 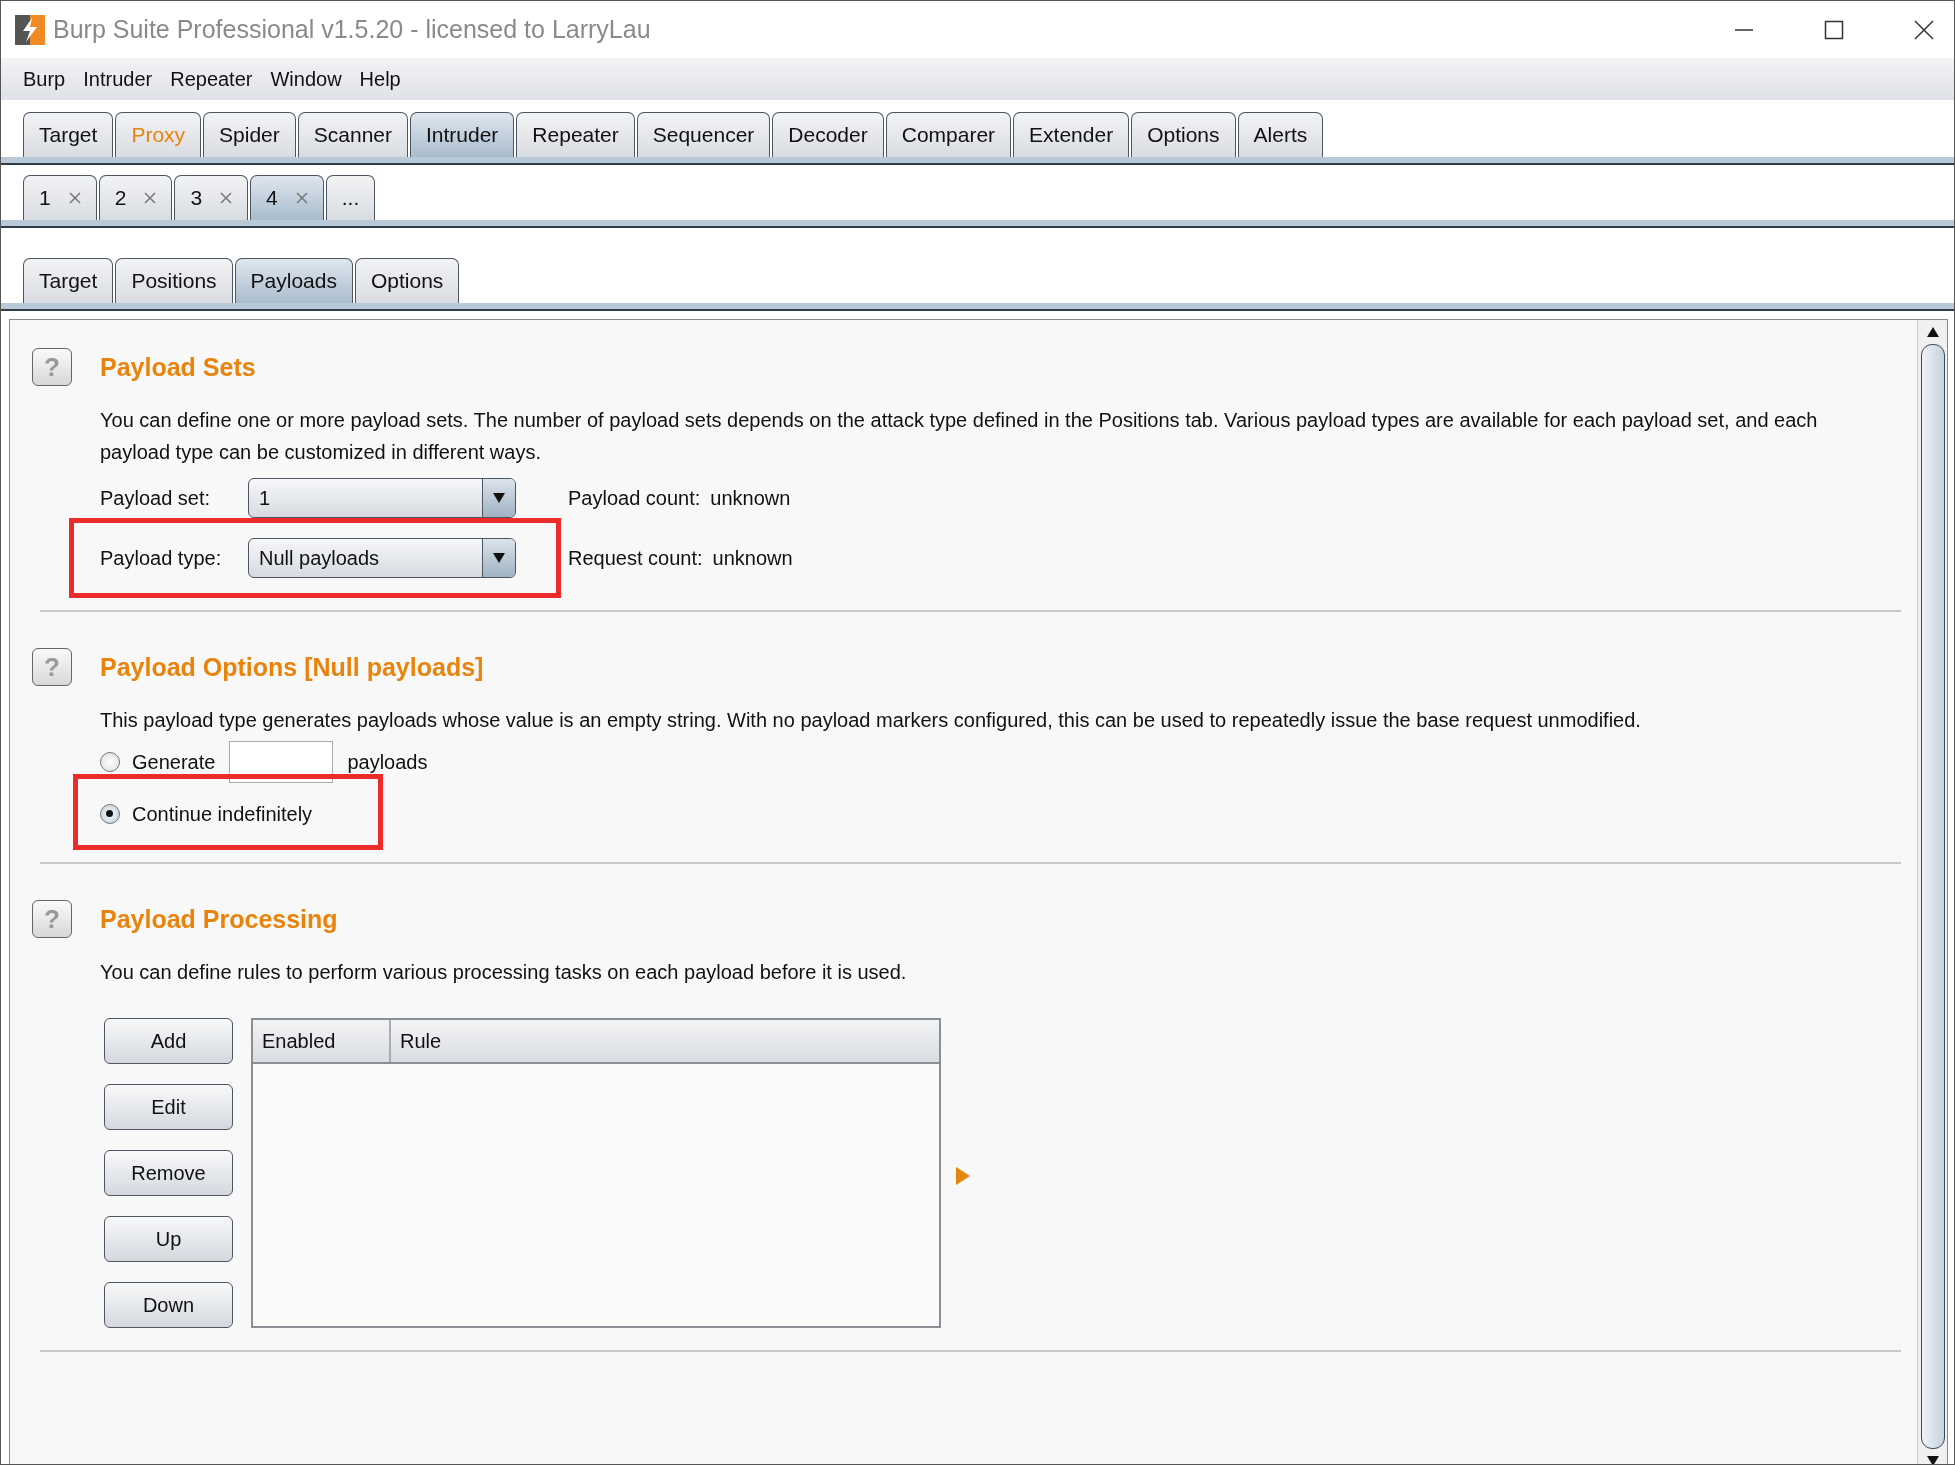 I want to click on tab: Extender, so click(x=1071, y=134).